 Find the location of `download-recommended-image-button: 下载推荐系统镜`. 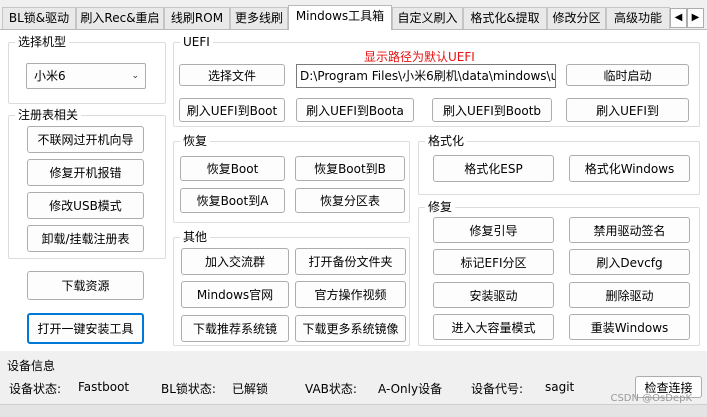

download-recommended-image-button: 下载推荐系统镜 is located at coordinates (235, 328).